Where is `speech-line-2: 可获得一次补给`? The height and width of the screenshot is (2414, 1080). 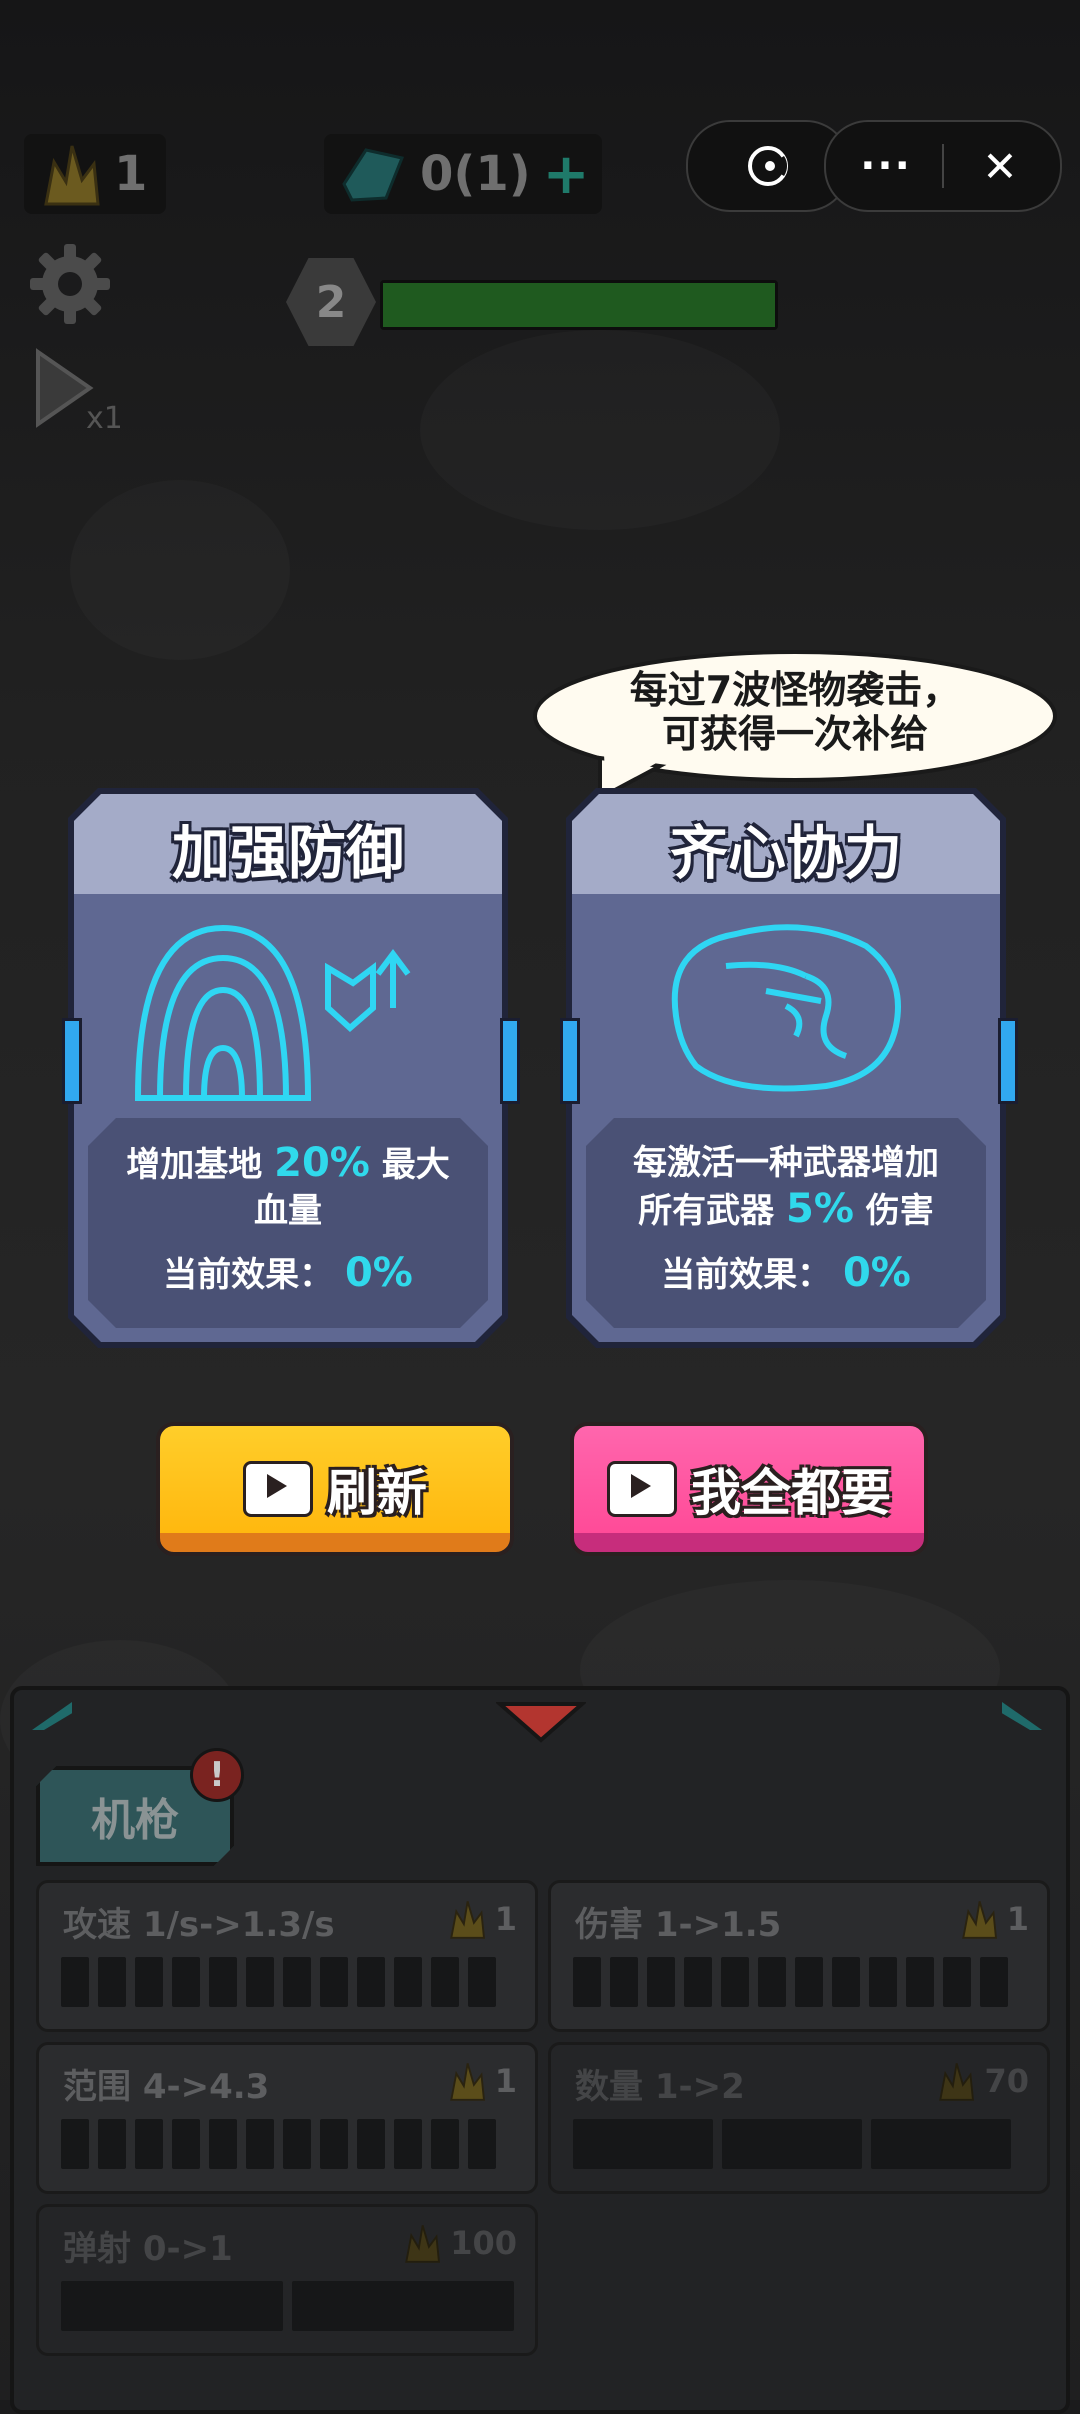
speech-line-2: 可获得一次补给 is located at coordinates (794, 734).